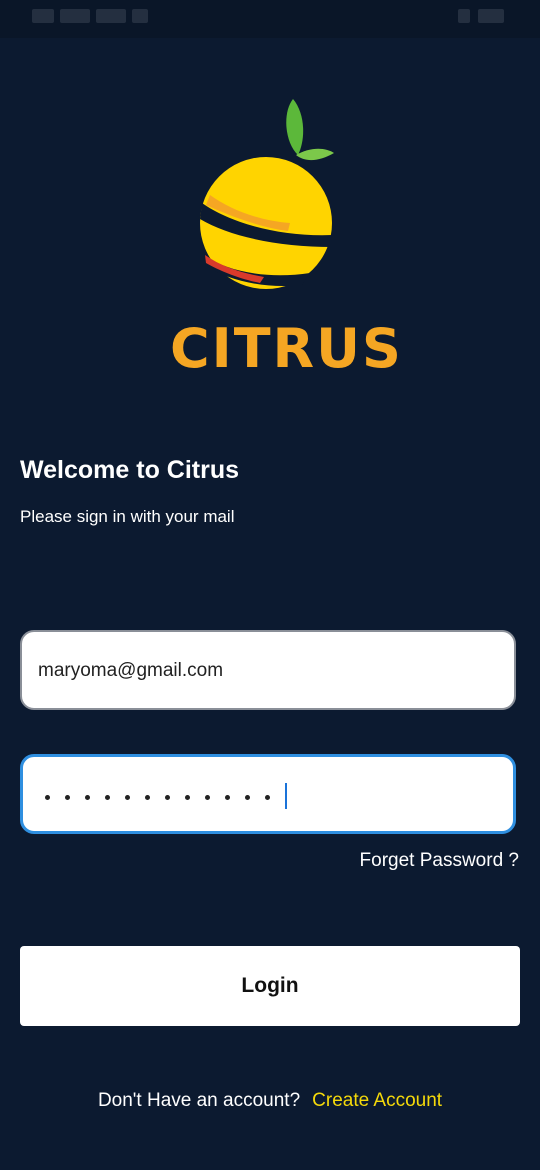 Image resolution: width=540 pixels, height=1170 pixels. Describe the element at coordinates (270, 986) in the screenshot. I see `login-button: Login` at that location.